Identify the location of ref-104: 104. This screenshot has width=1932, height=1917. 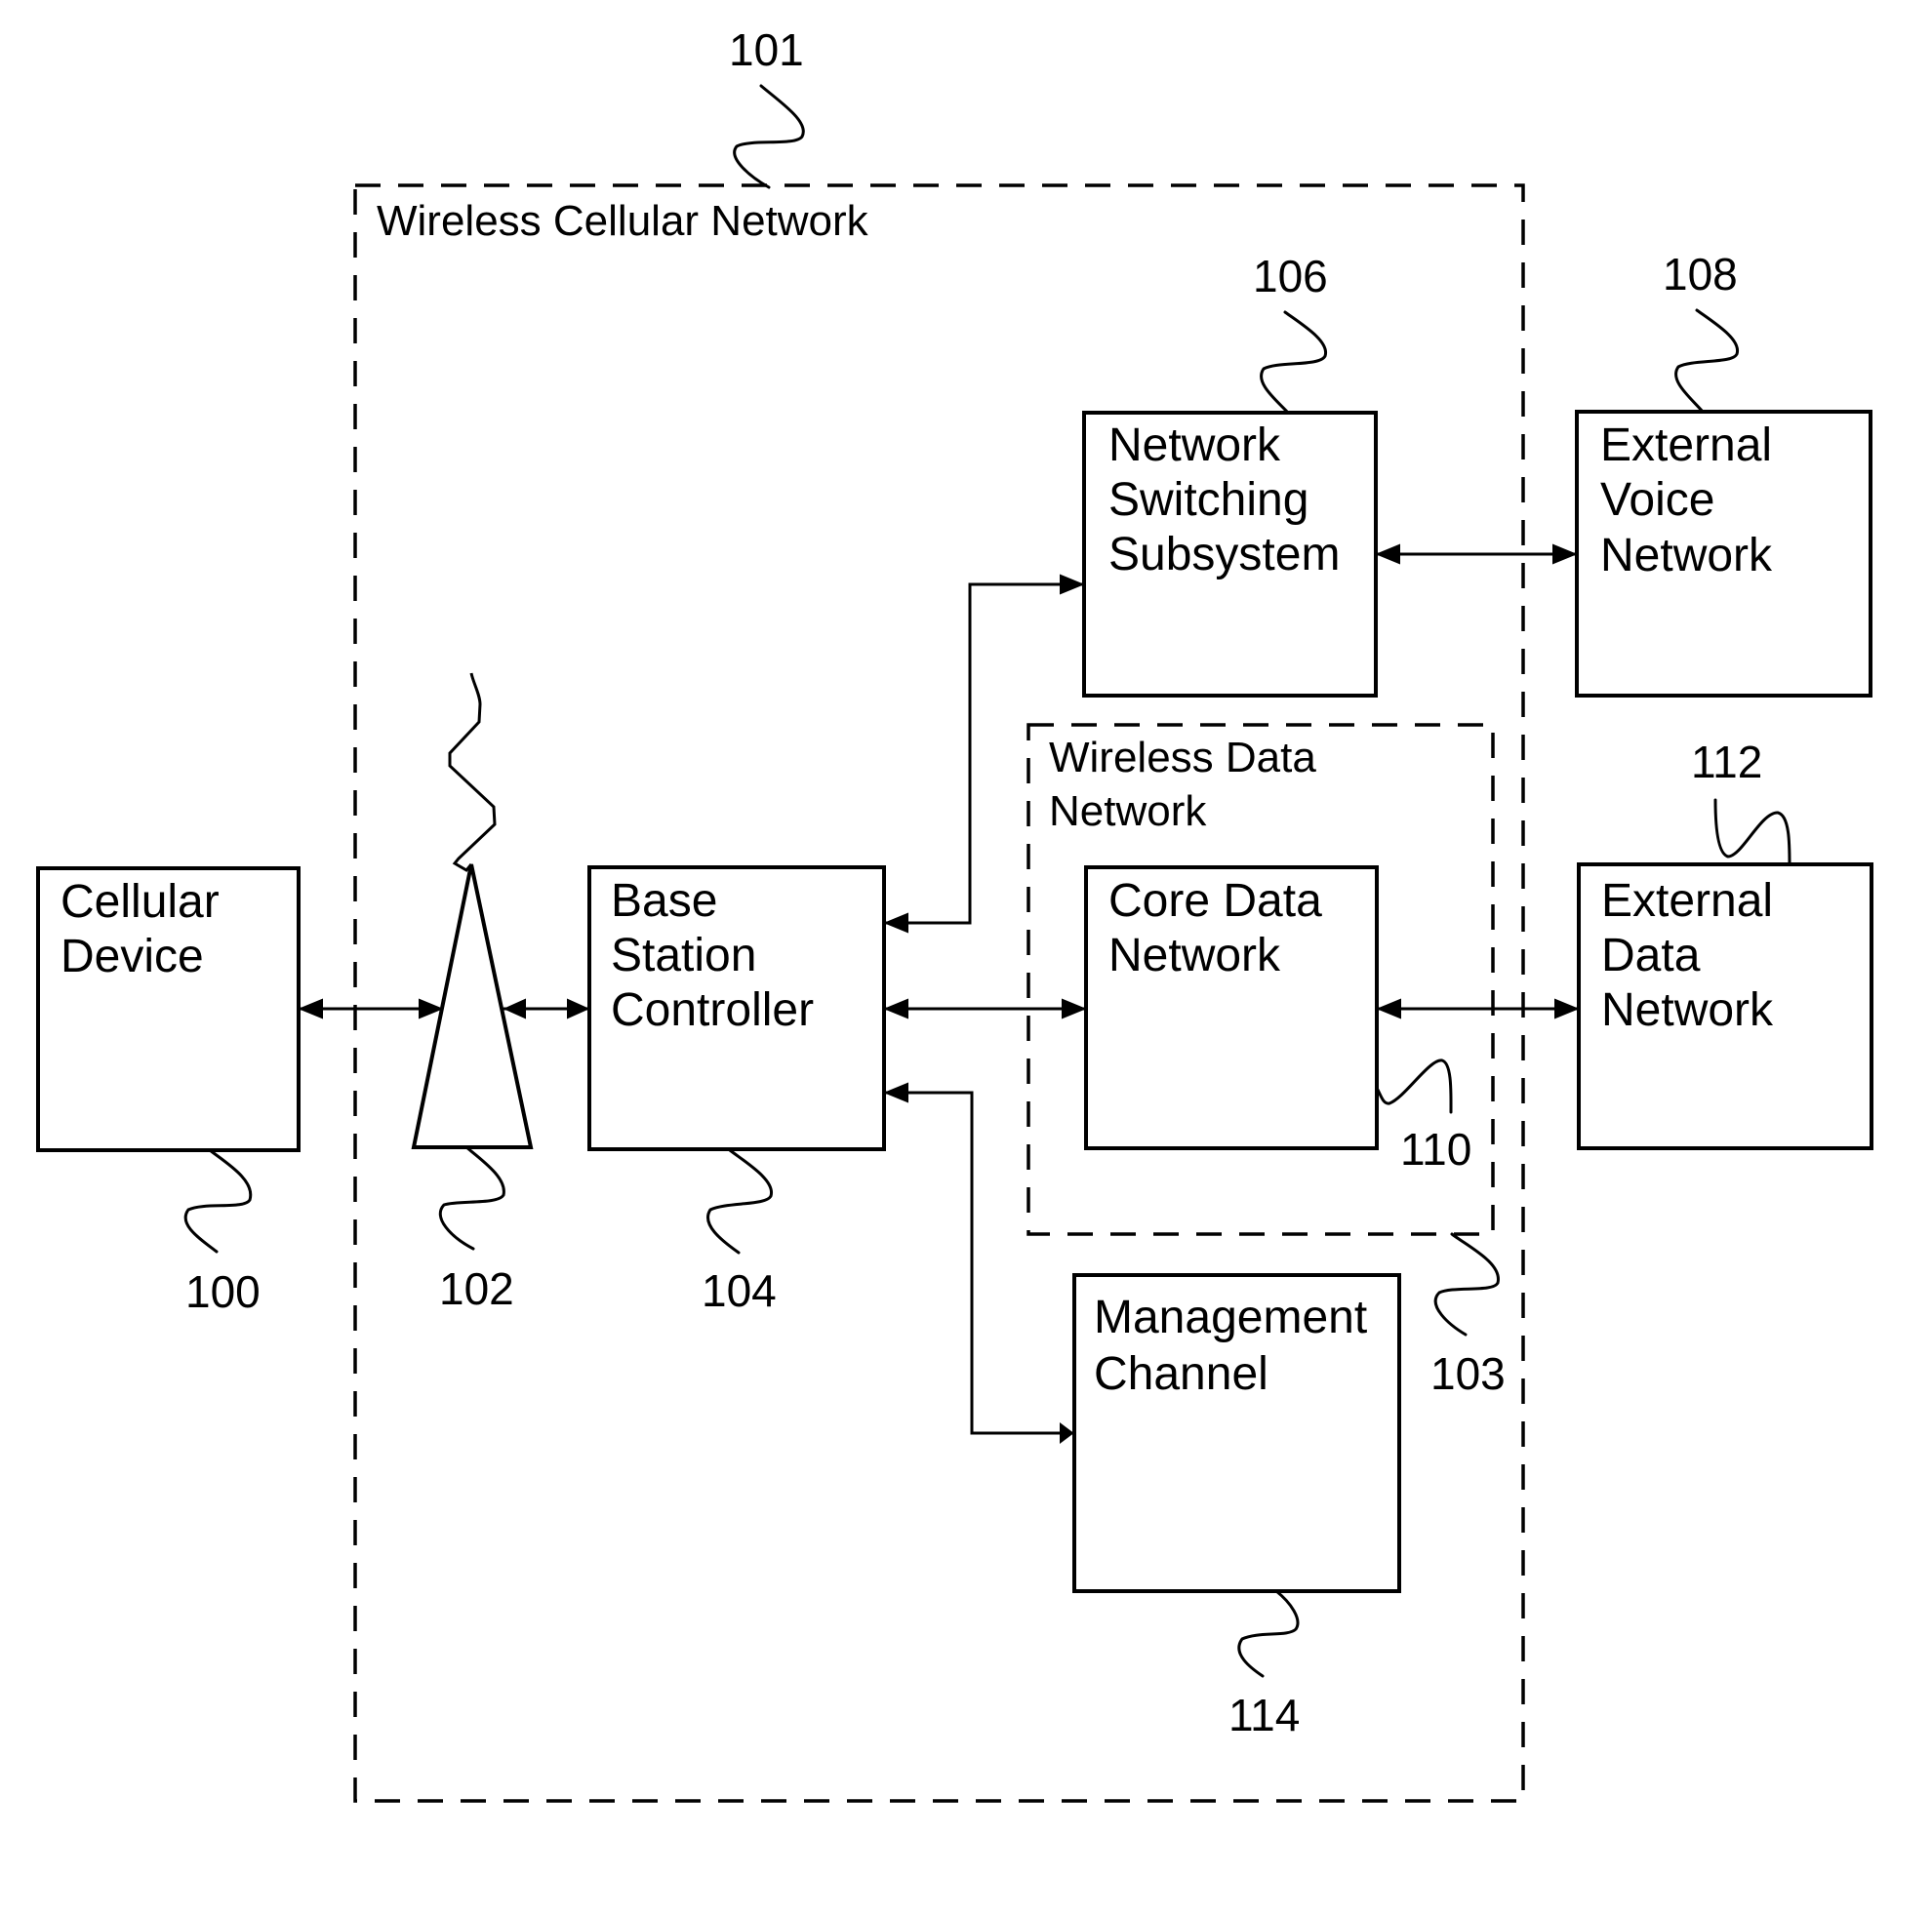
(739, 1290).